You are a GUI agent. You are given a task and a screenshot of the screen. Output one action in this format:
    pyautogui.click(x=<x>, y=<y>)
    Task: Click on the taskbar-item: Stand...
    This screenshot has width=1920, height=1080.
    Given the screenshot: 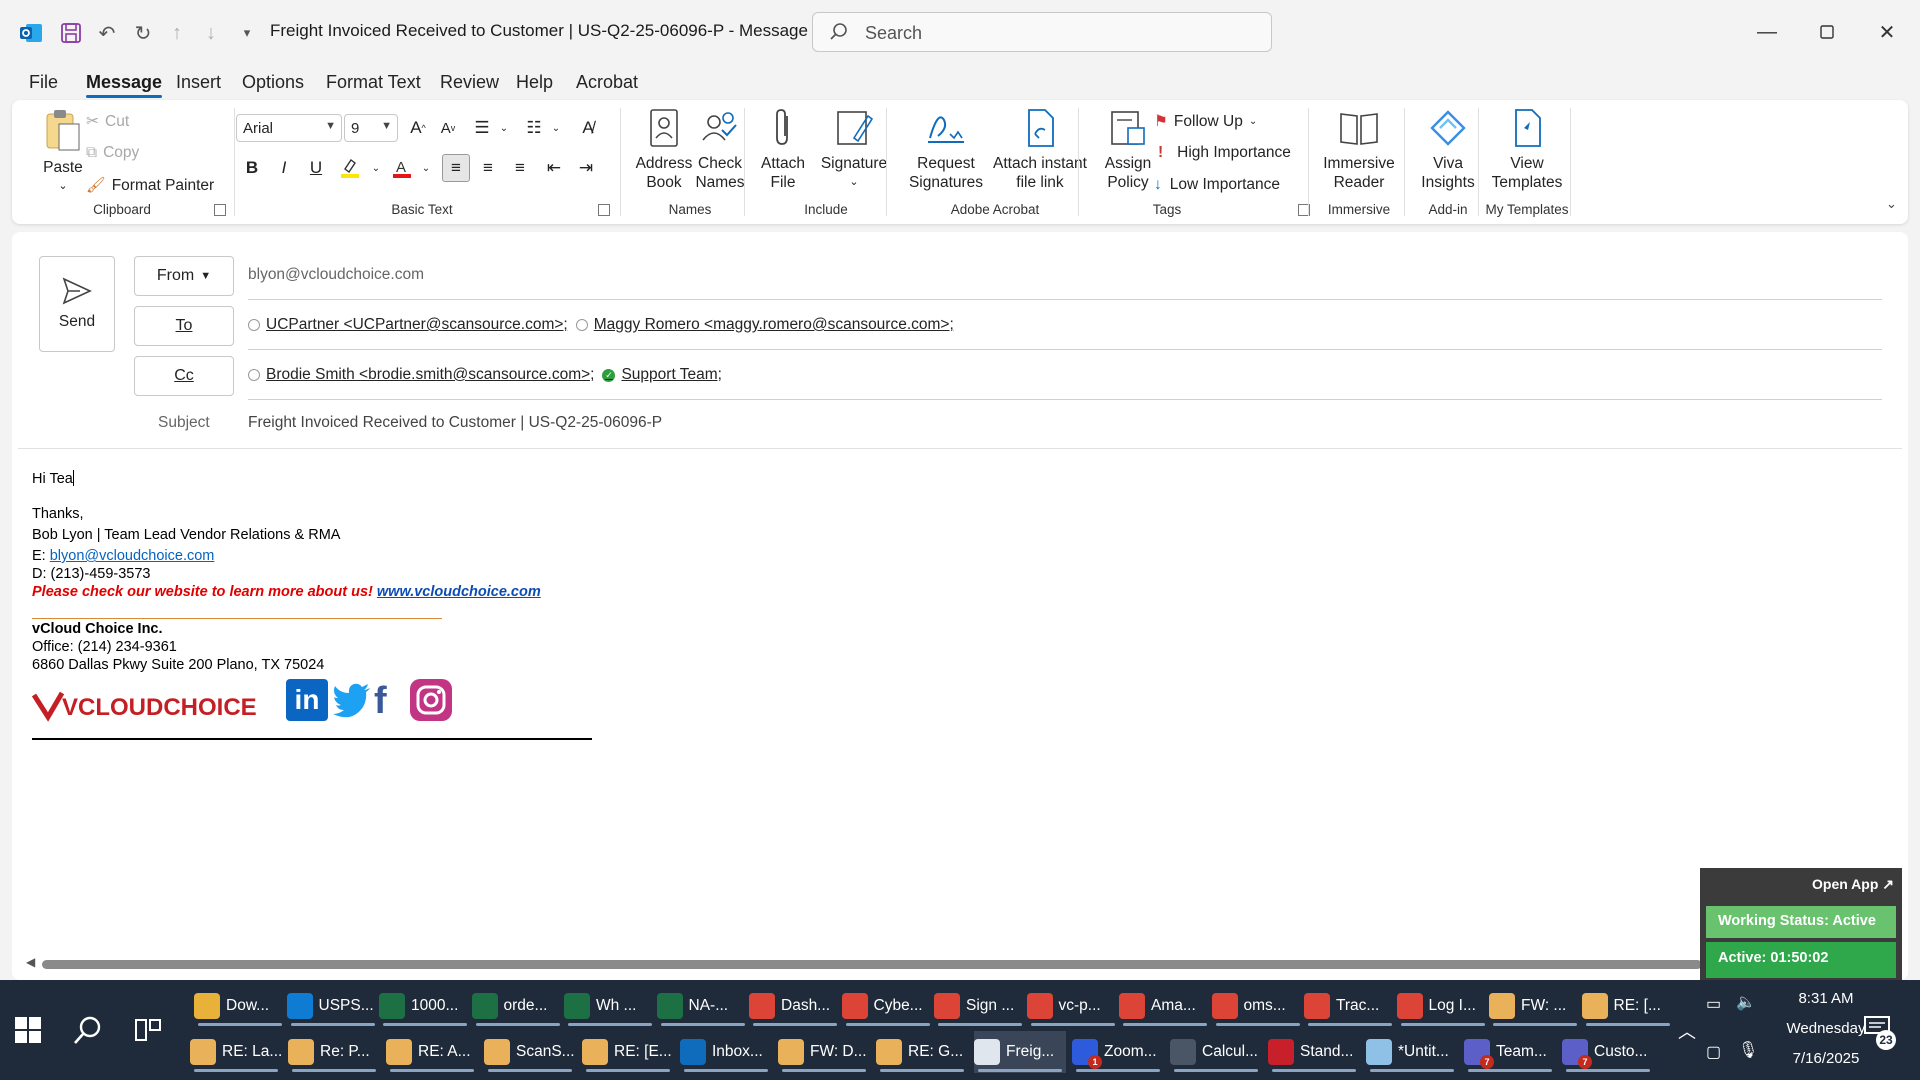 What is the action you would take?
    pyautogui.click(x=1314, y=1052)
    